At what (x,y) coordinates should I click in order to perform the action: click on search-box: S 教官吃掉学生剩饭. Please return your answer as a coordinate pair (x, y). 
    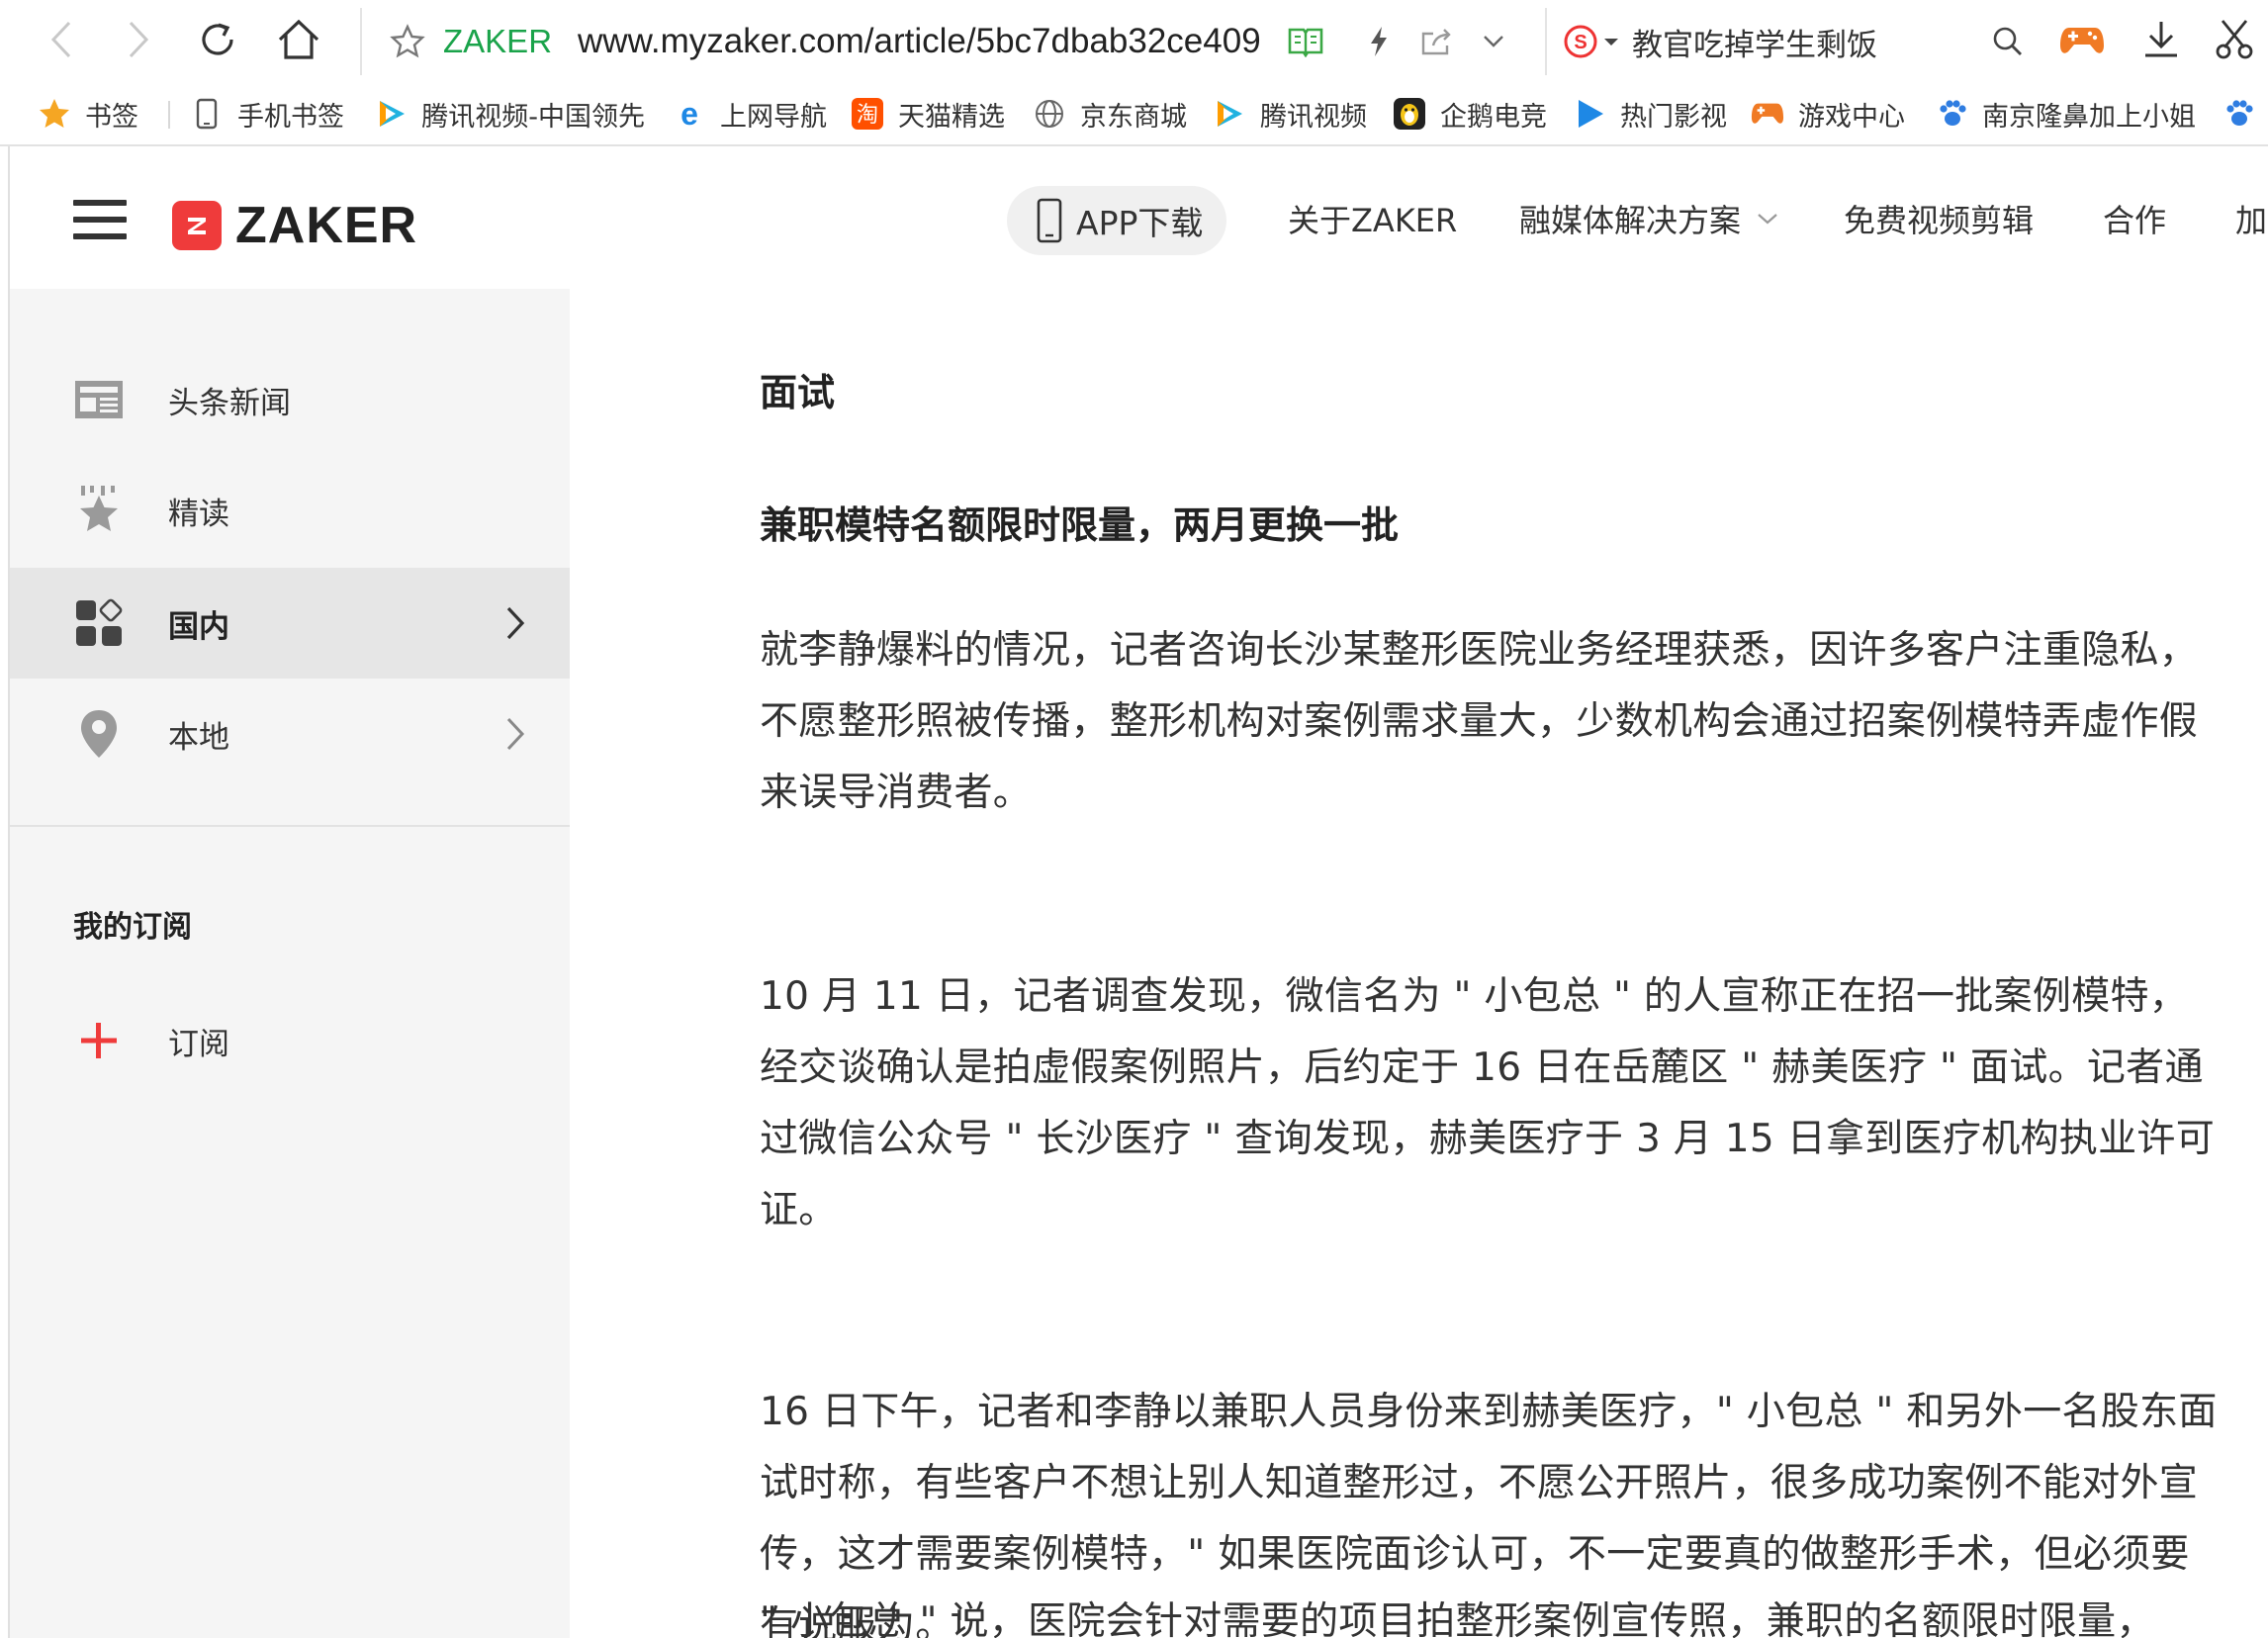
    Looking at the image, I should click on (1783, 41).